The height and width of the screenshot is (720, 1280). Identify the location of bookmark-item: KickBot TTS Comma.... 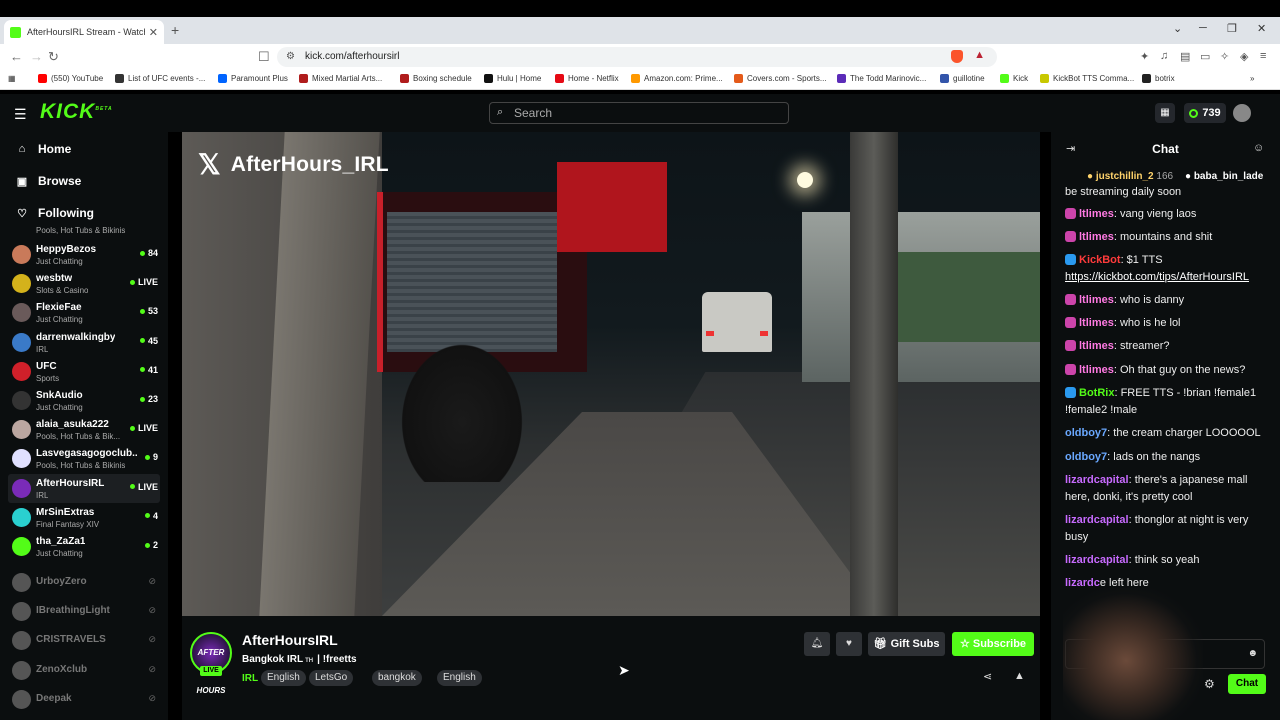
(1087, 78).